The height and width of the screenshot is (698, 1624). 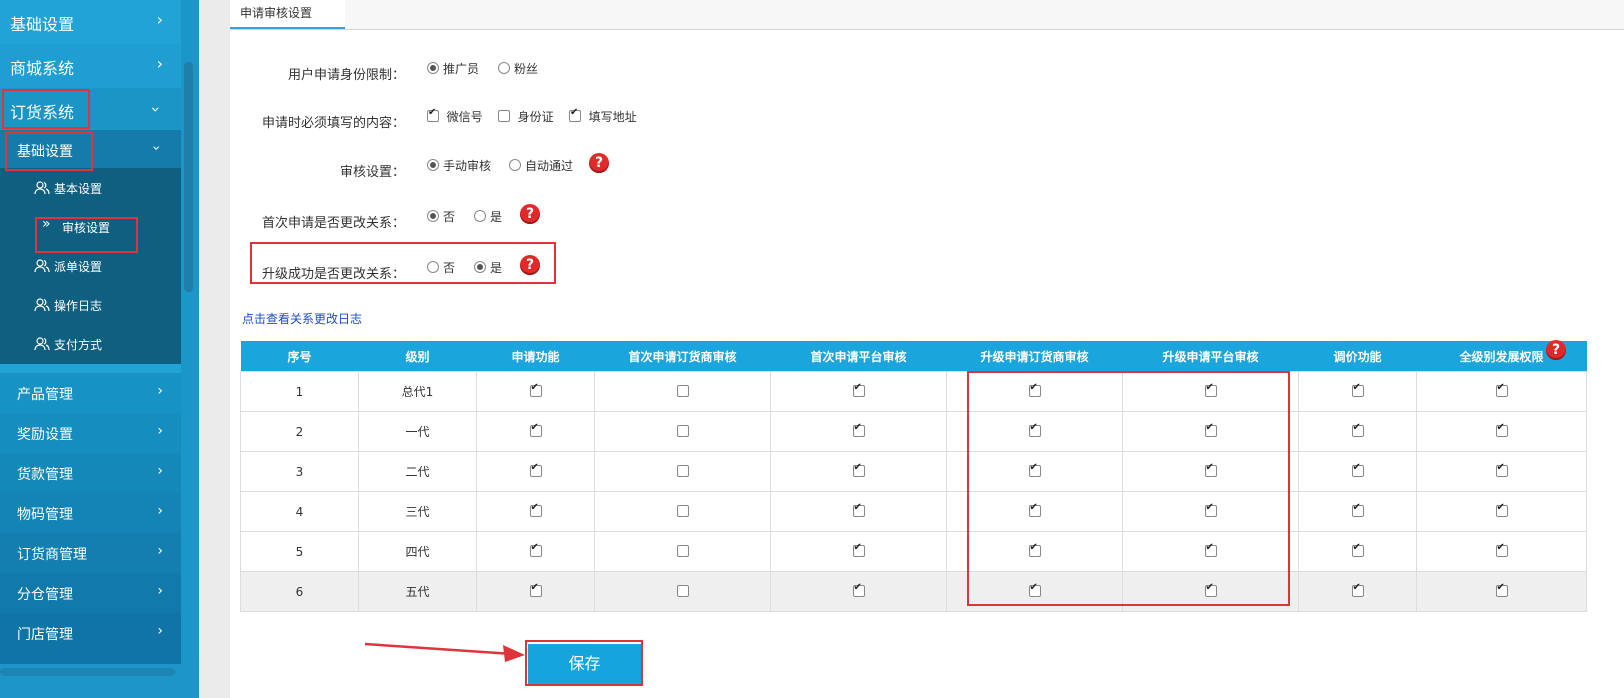 I want to click on sidebar-item-basic-settings: 基础设置 ›, so click(x=90, y=22).